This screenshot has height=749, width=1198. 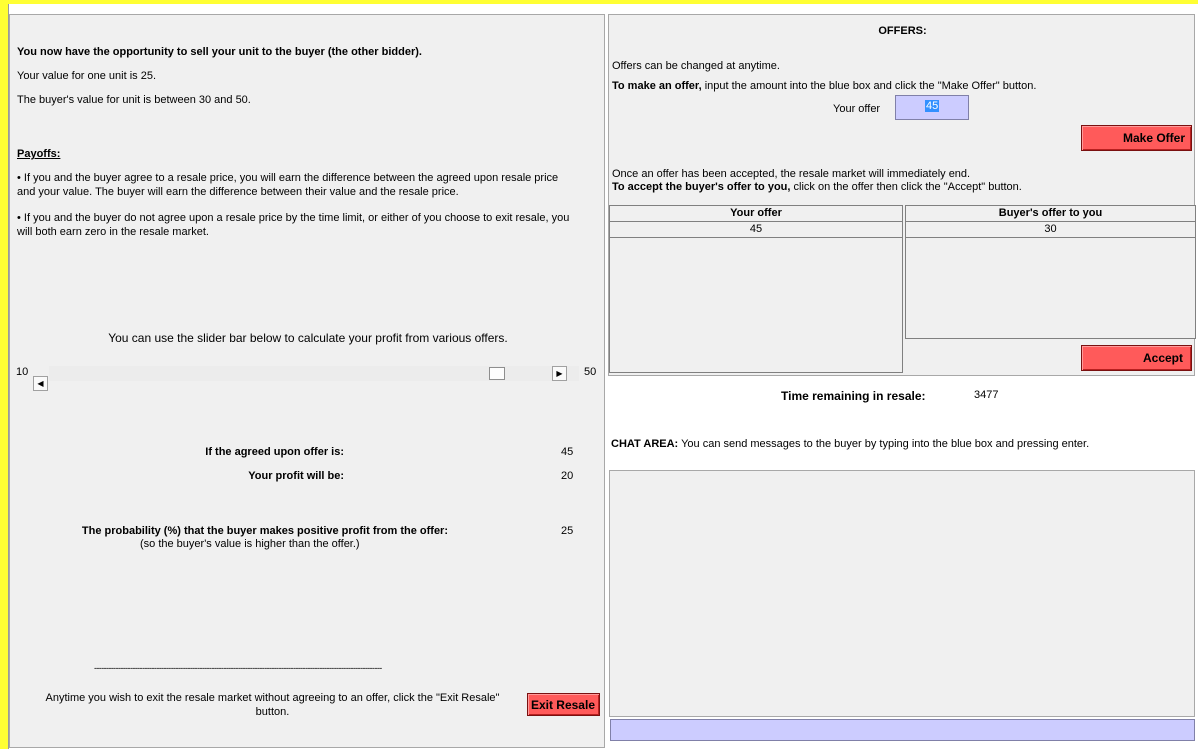 I want to click on buyer-offer-table-header: Buyer's offer to you, so click(x=1050, y=214).